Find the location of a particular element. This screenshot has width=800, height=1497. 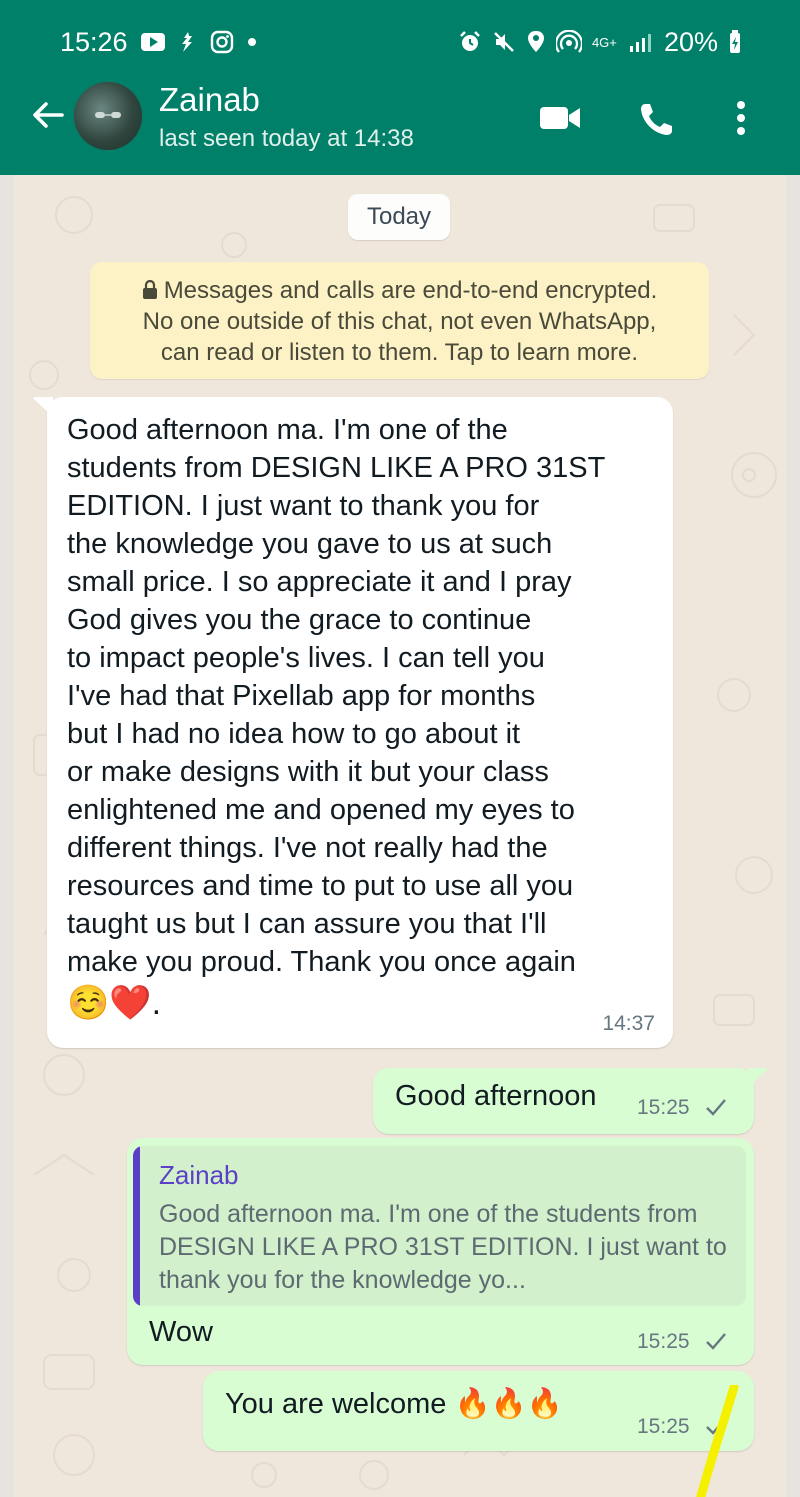

yellow-highlight-stroke is located at coordinates (717, 1441).